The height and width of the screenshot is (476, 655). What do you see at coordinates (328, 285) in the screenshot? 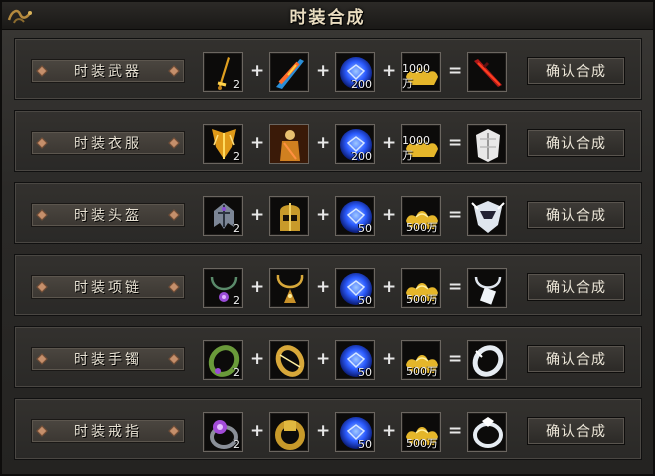
I see `recipe-row: 时装项链 2 + +50 +500万 = 确认合成` at bounding box center [328, 285].